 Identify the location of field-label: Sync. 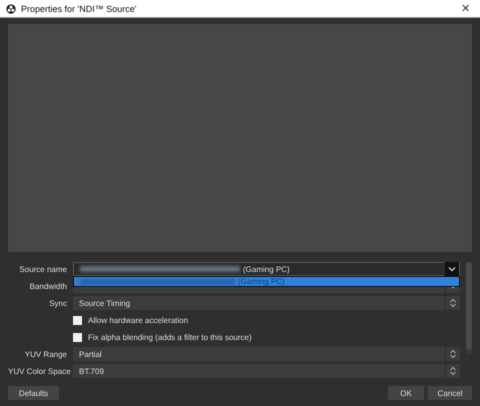
(57, 303).